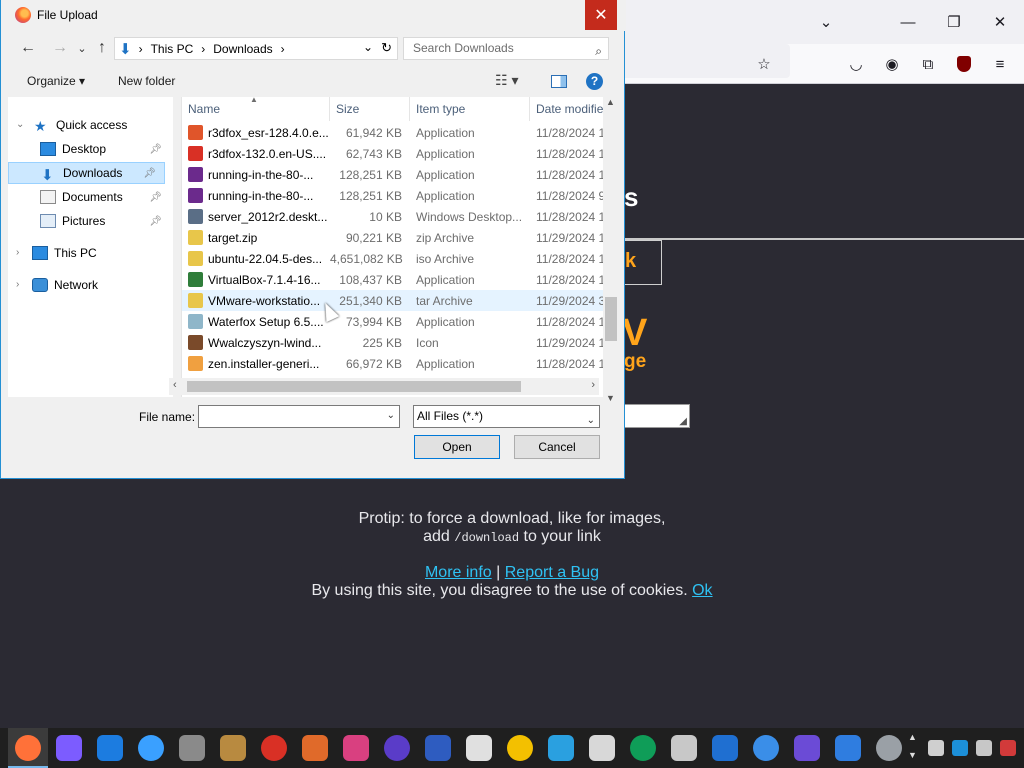 Image resolution: width=1024 pixels, height=768 pixels. Describe the element at coordinates (520, 748) in the screenshot. I see `mullvad-taskbar-icon` at that location.